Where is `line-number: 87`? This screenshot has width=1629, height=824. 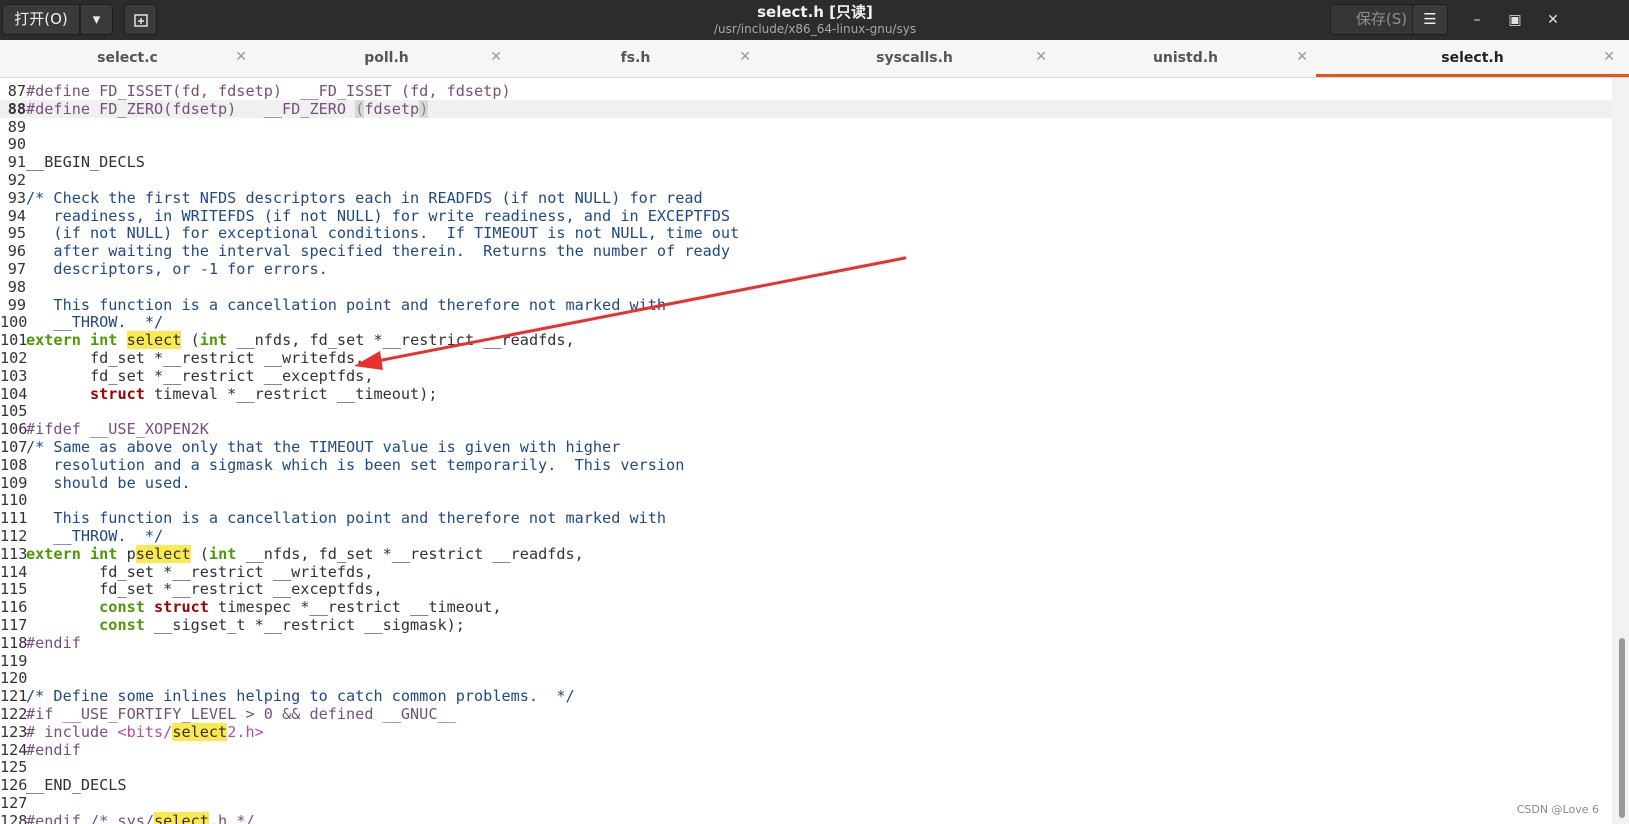 line-number: 87 is located at coordinates (16, 91).